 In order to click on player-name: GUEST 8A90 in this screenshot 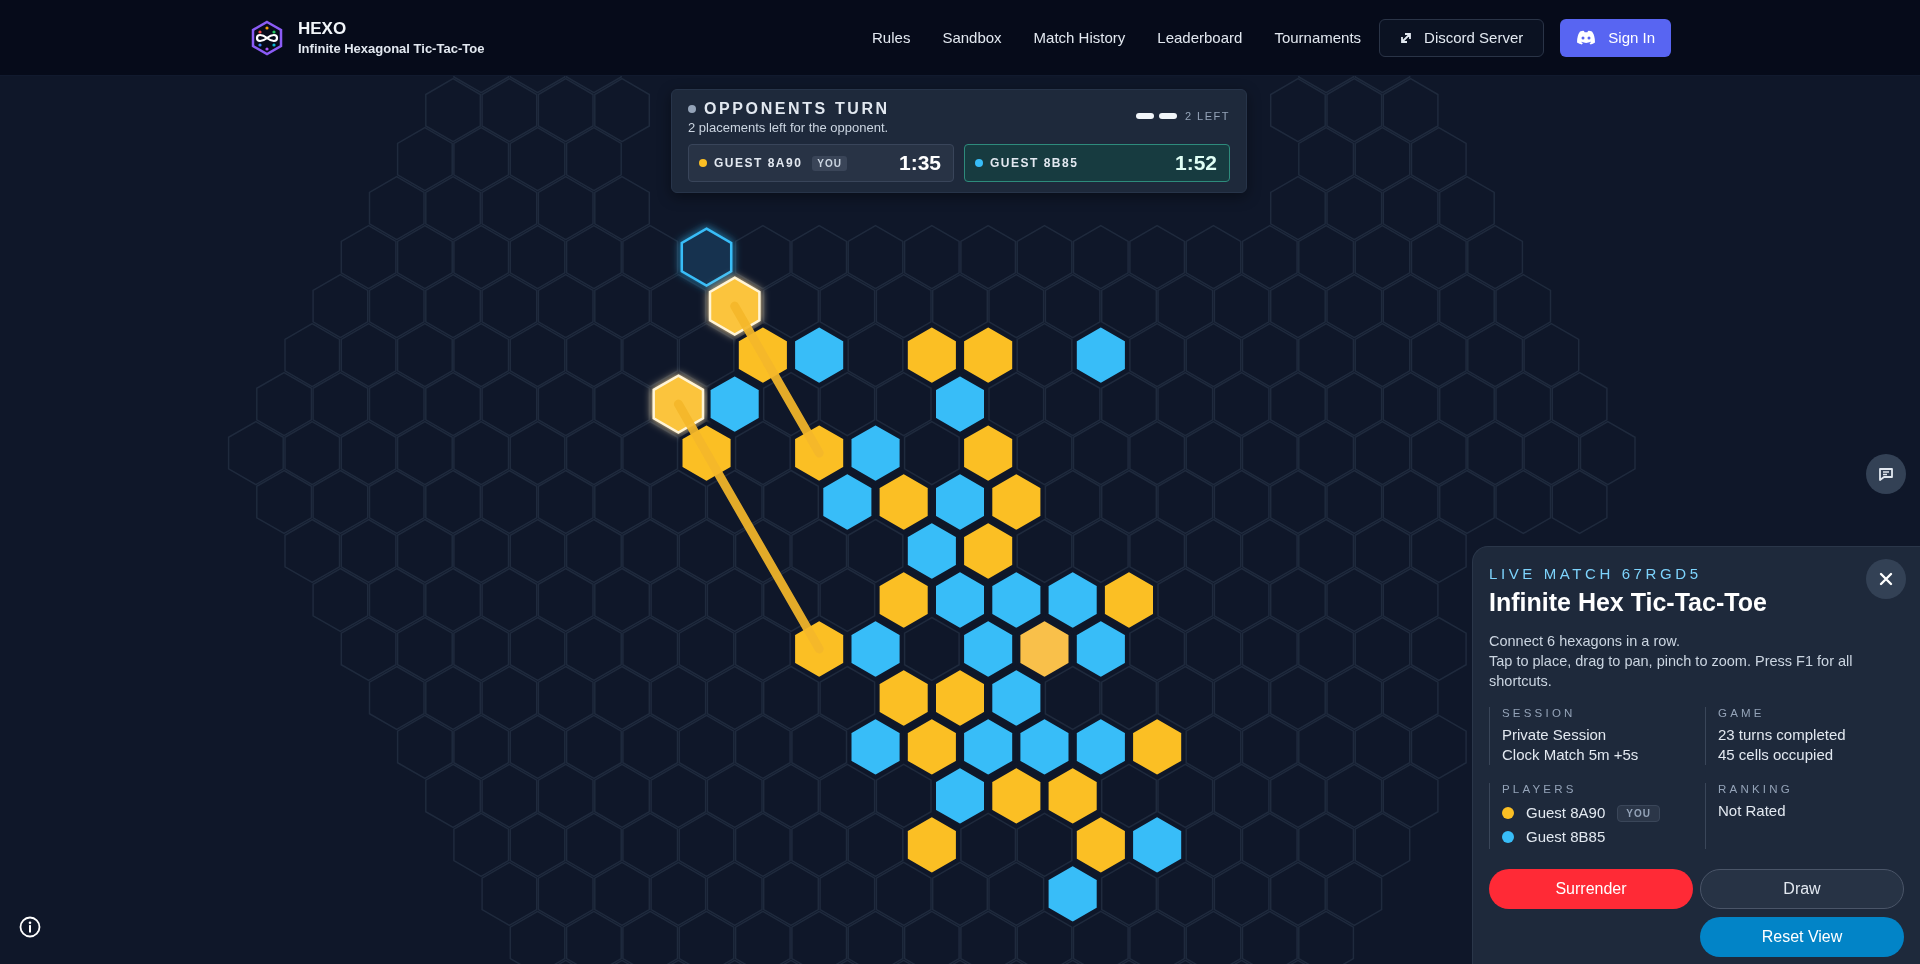, I will do `click(758, 163)`.